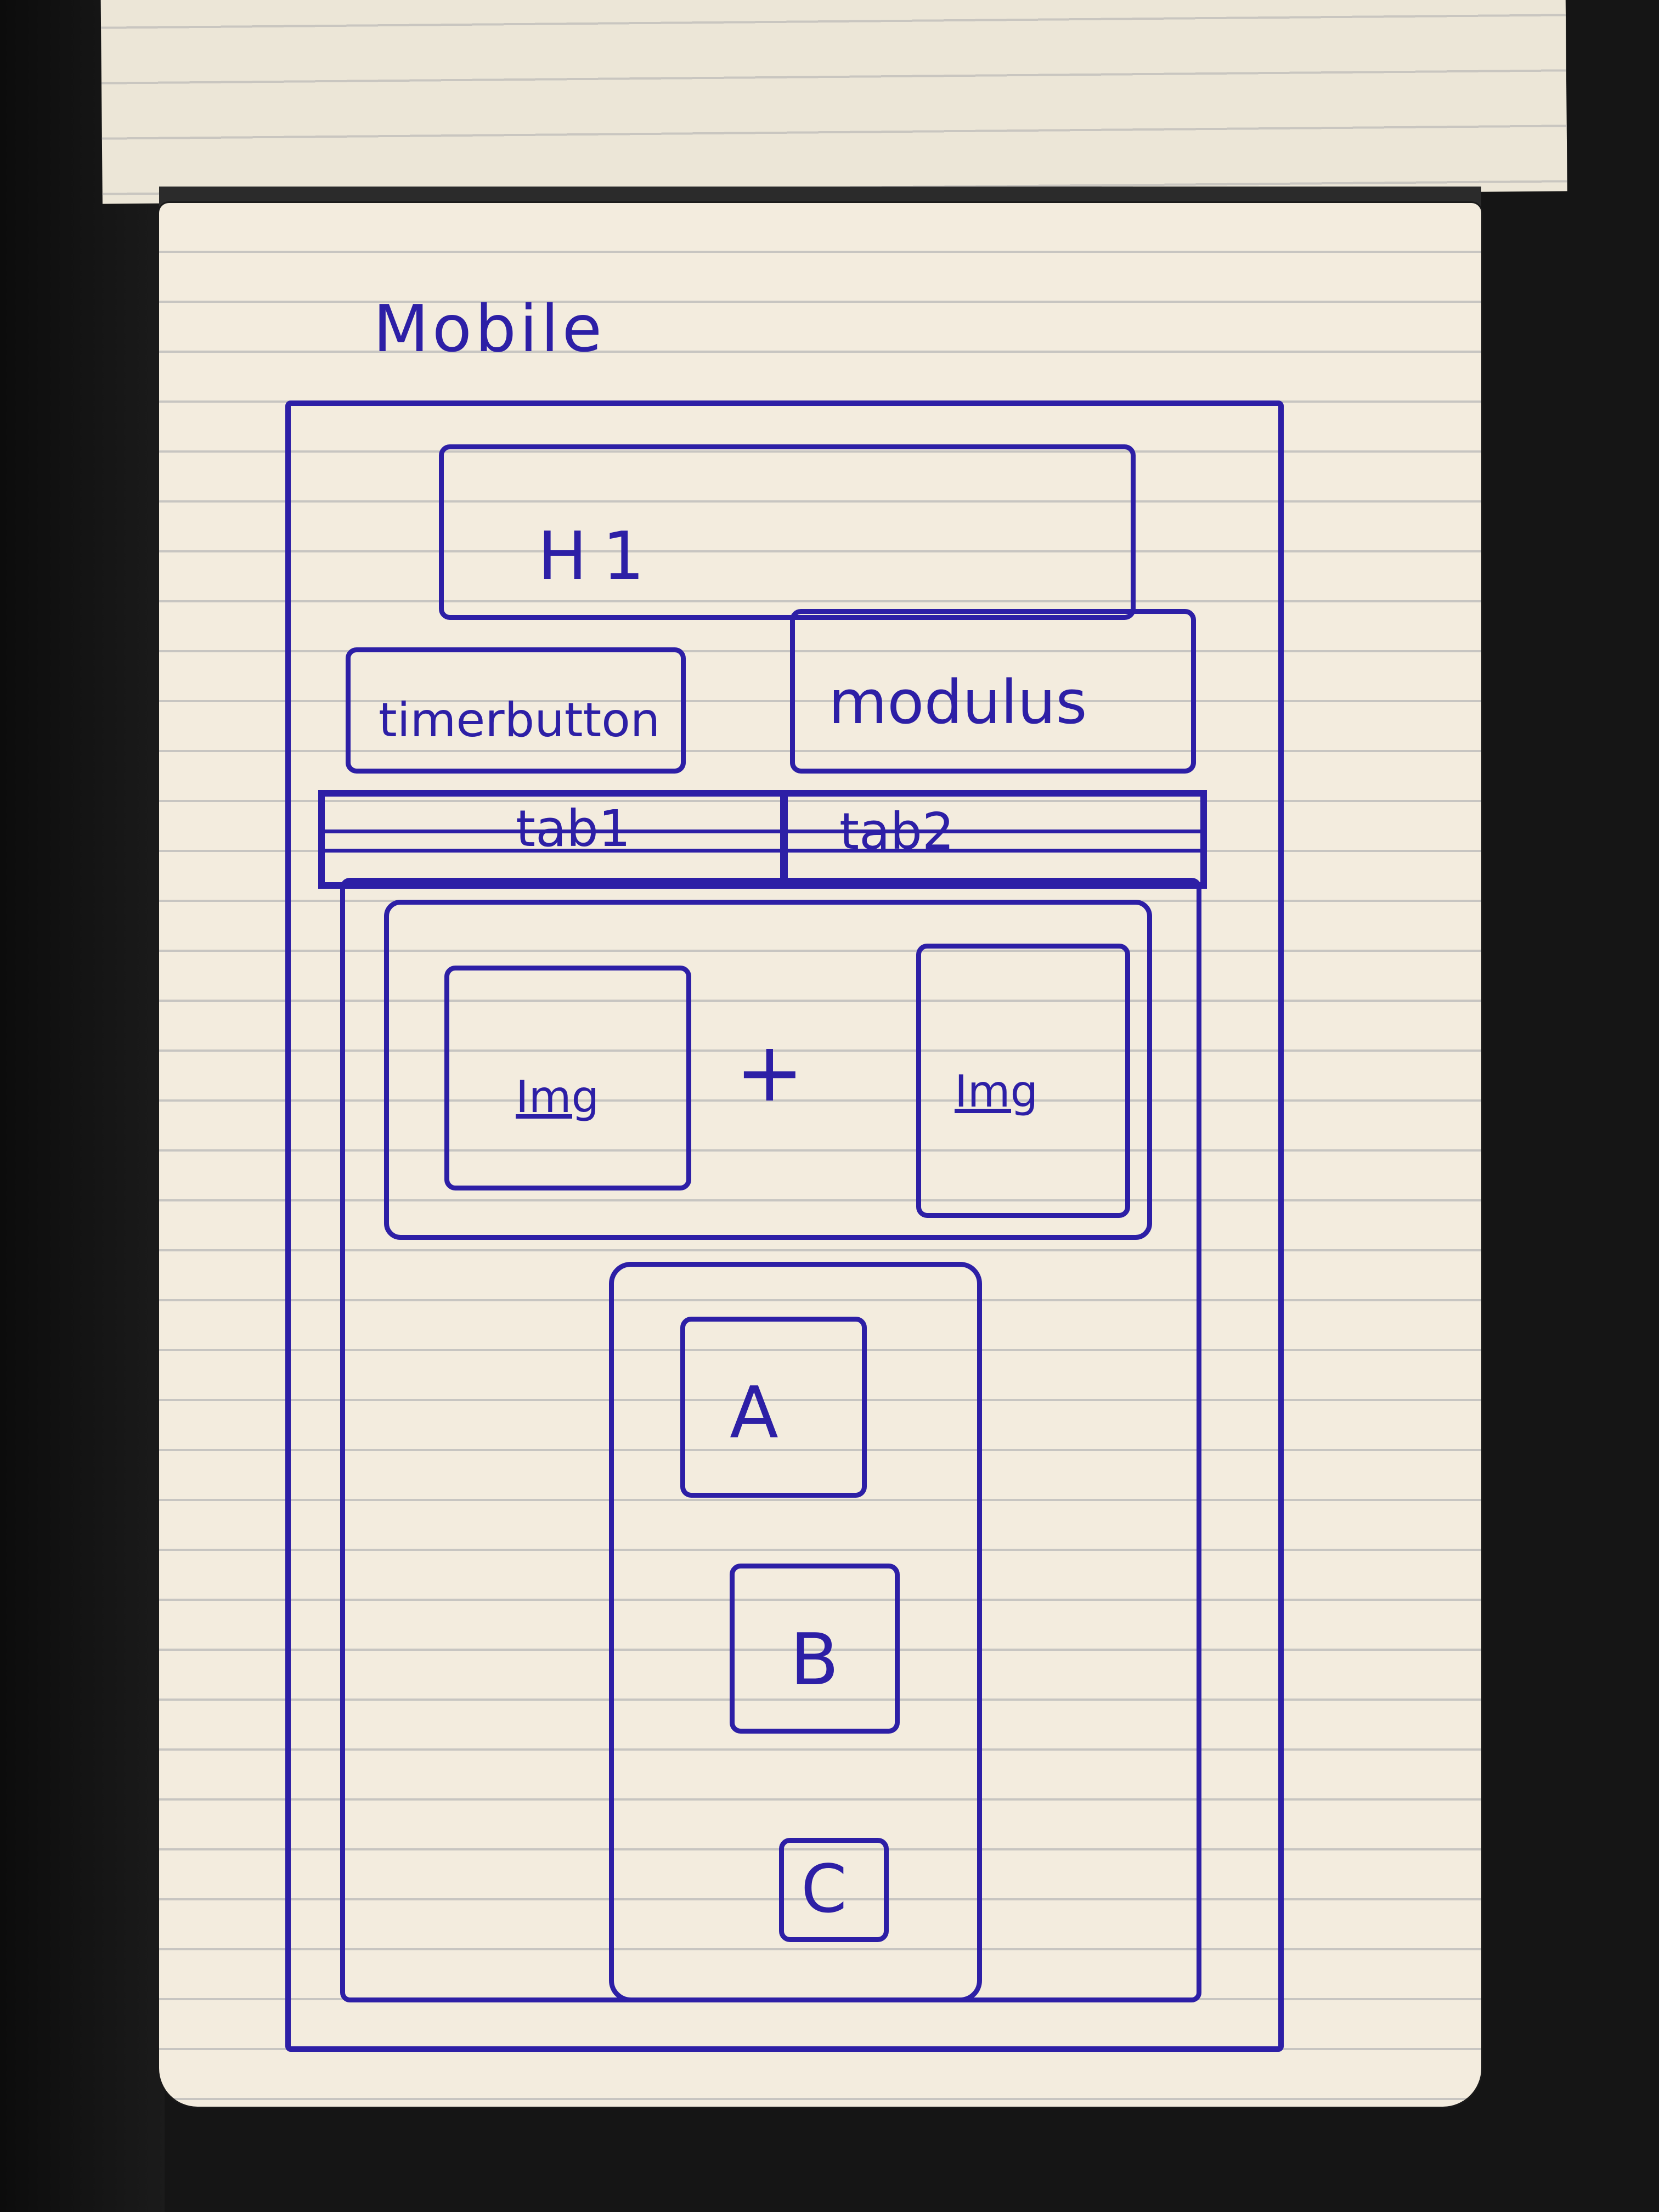 The image size is (1659, 2212). I want to click on timer-button-label: timerbutton, so click(520, 720).